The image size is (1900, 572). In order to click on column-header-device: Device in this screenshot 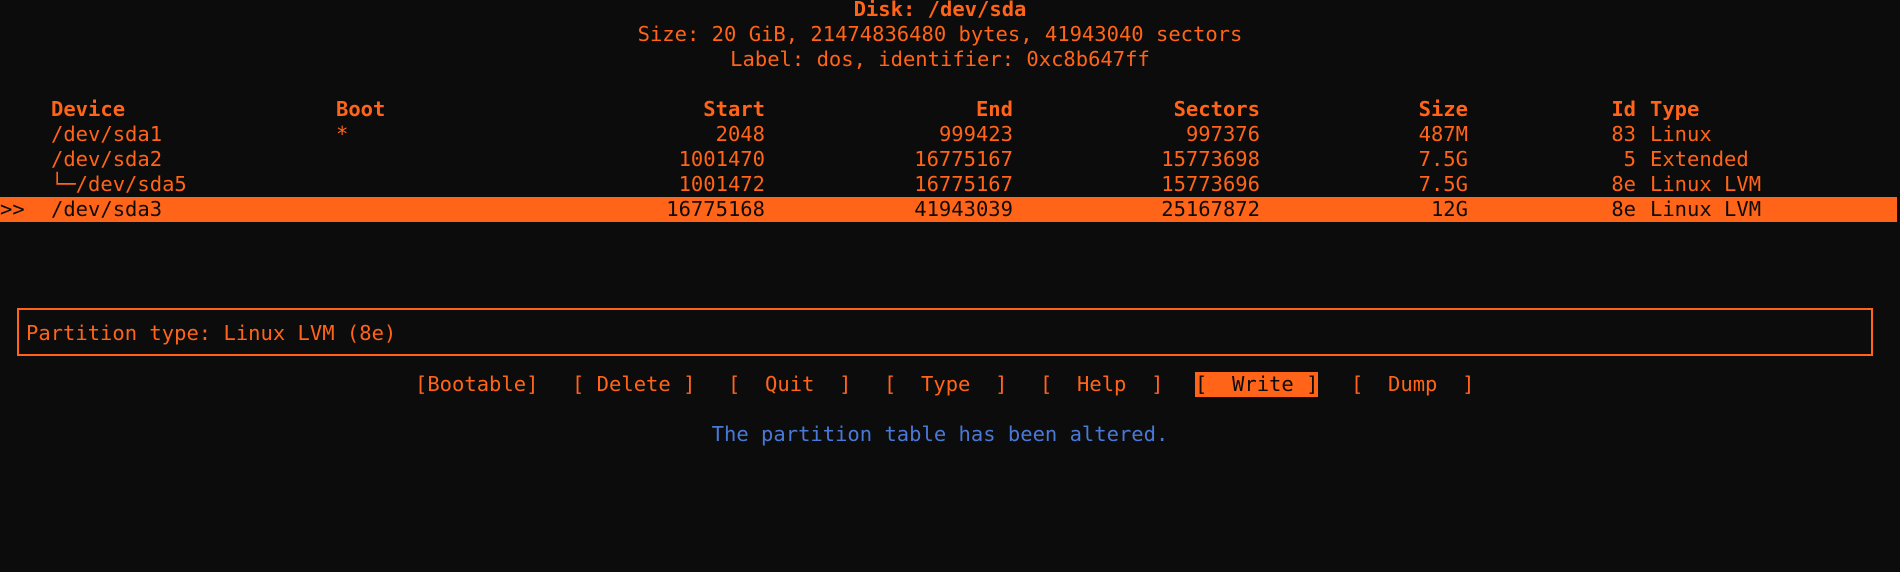, I will do `click(88, 109)`.